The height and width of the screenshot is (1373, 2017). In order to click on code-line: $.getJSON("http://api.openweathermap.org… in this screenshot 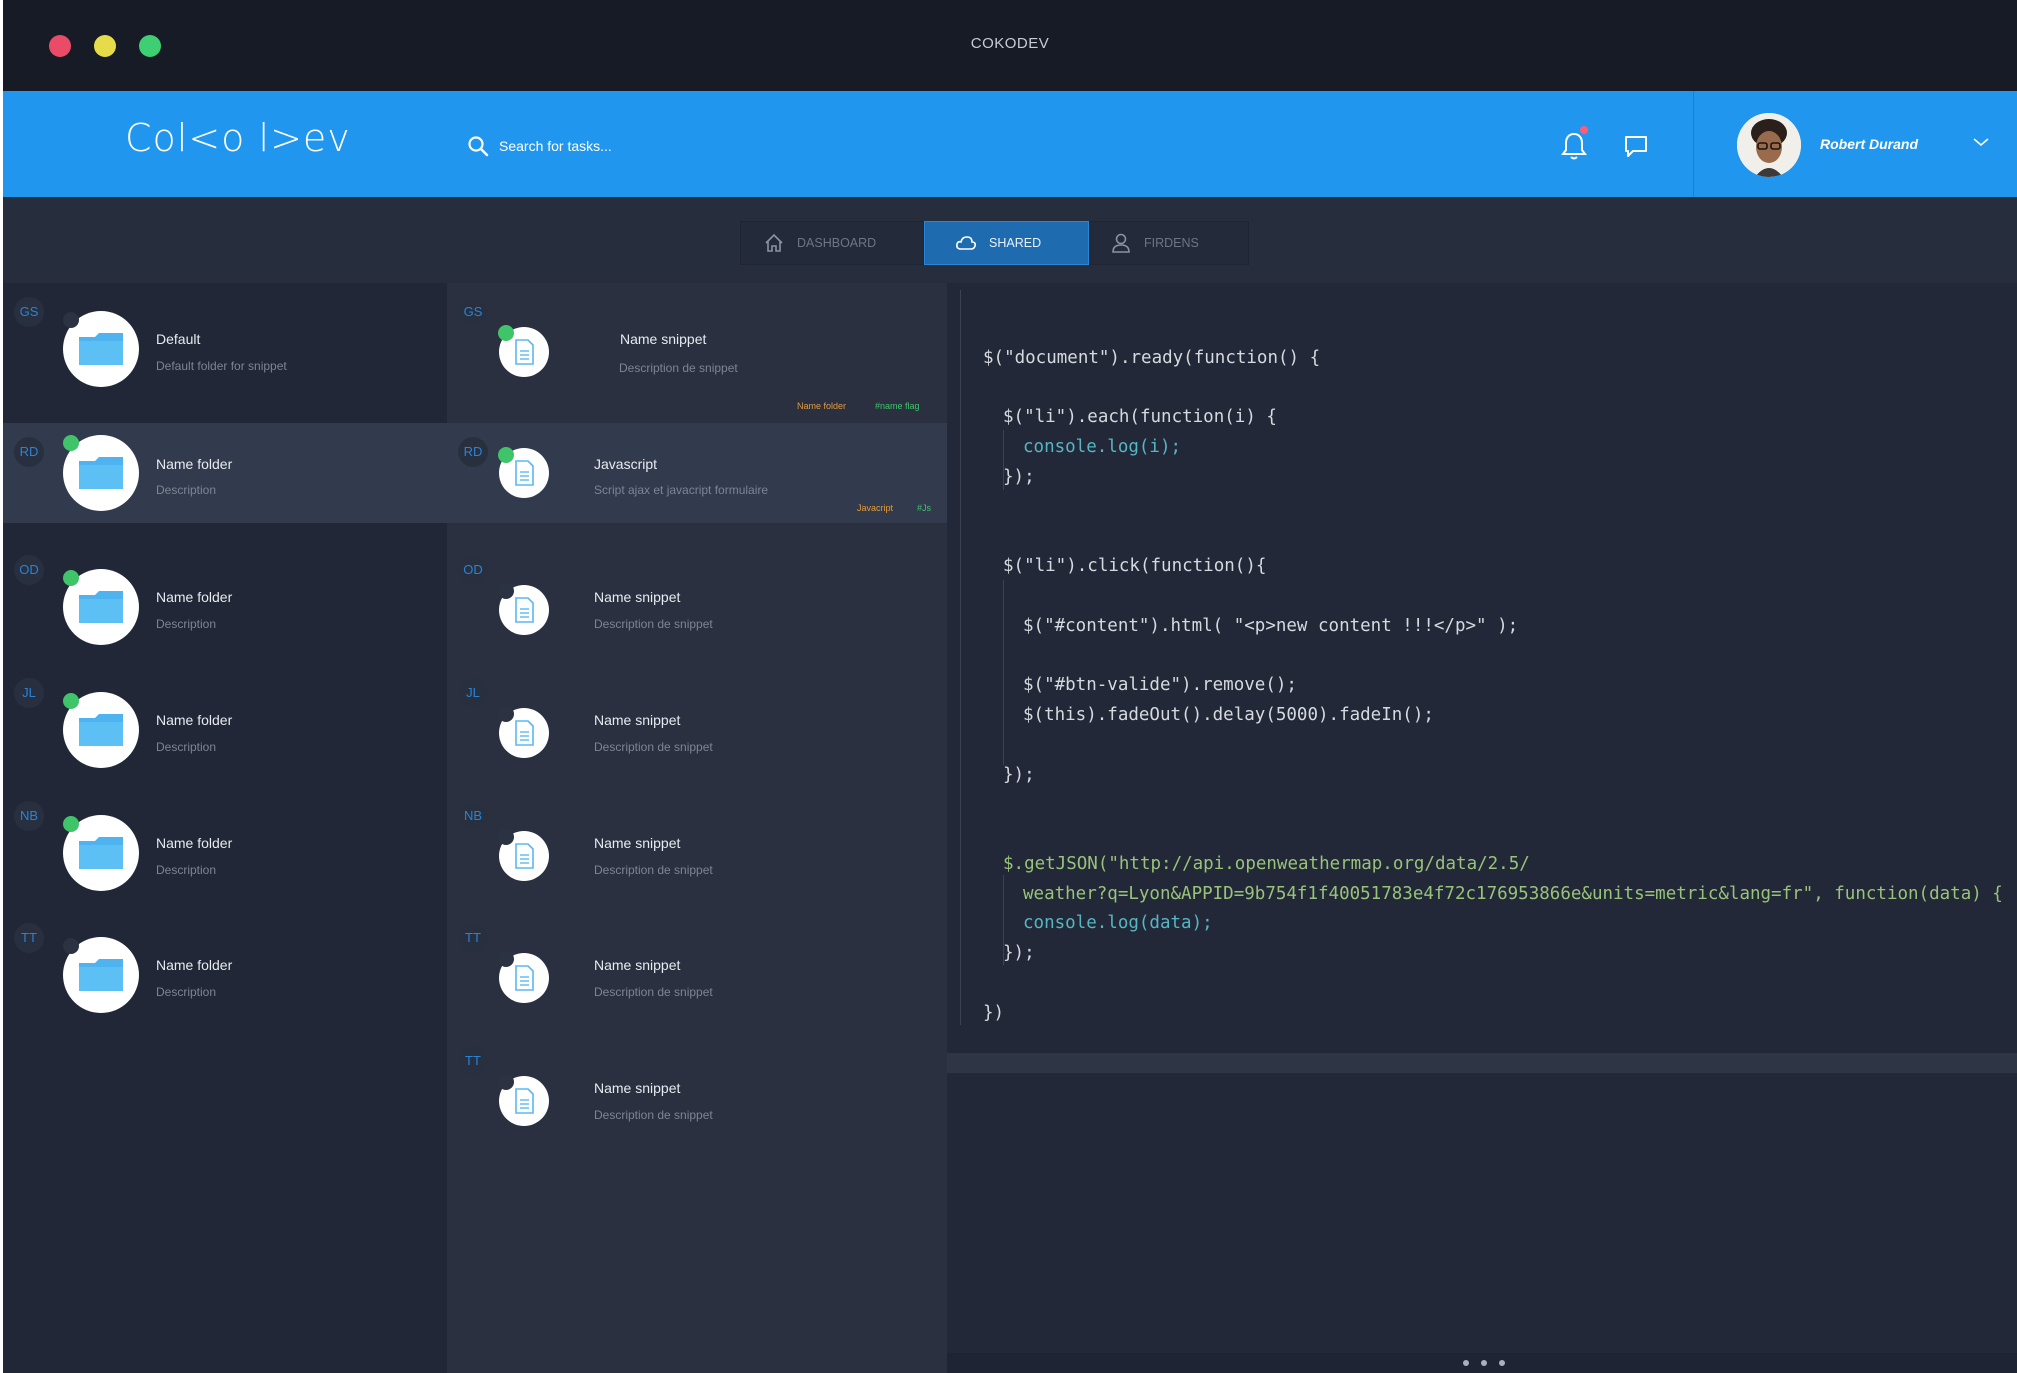, I will do `click(1266, 864)`.